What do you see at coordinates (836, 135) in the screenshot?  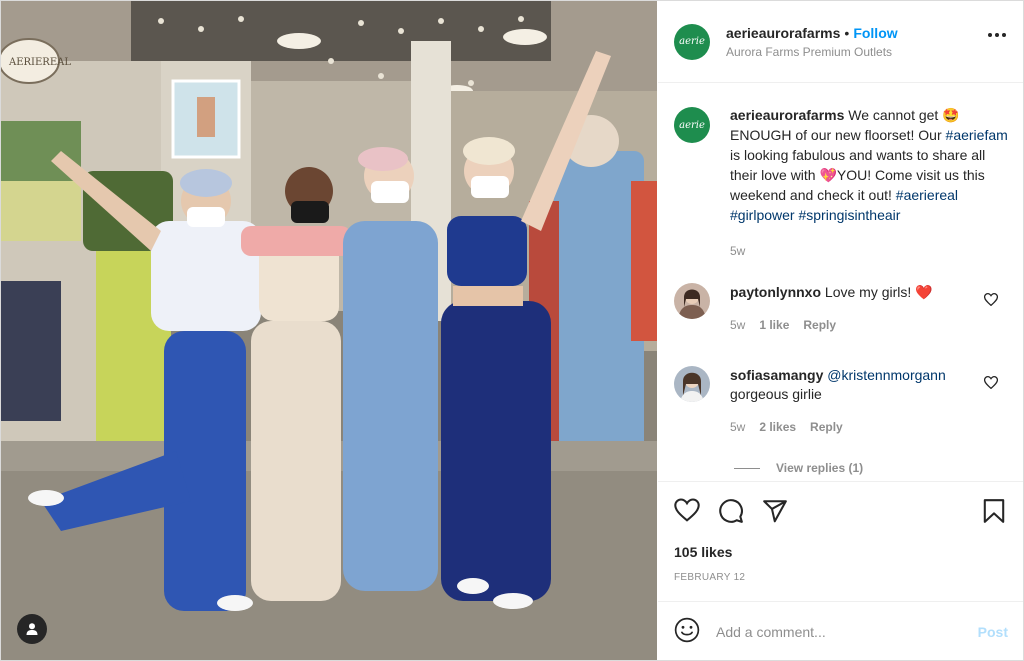 I see `caption-text: ENOUGH of our new floorset! Our` at bounding box center [836, 135].